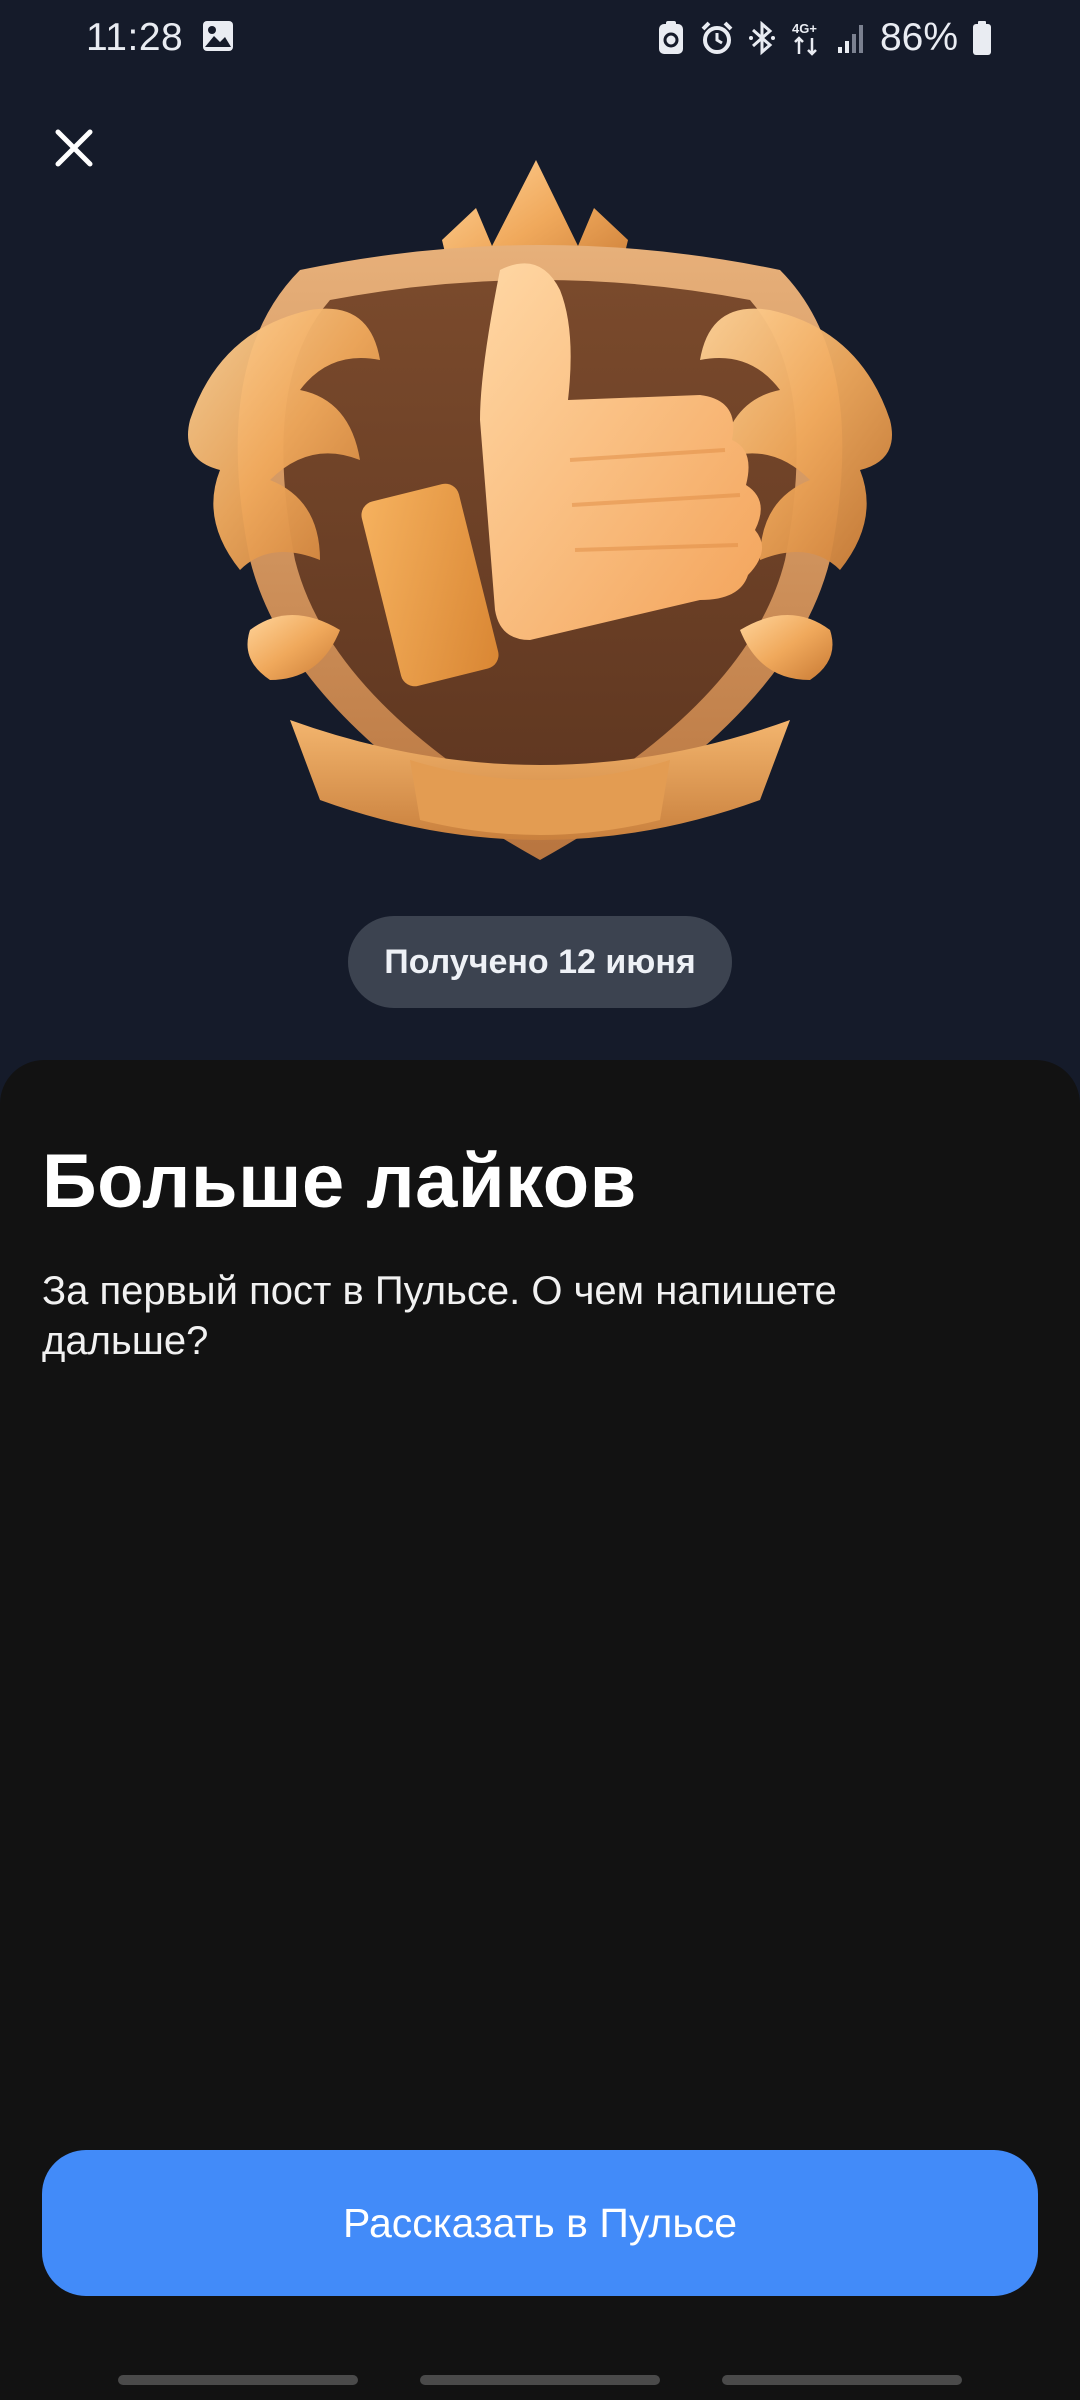  I want to click on battery-percent: 86%, so click(918, 37).